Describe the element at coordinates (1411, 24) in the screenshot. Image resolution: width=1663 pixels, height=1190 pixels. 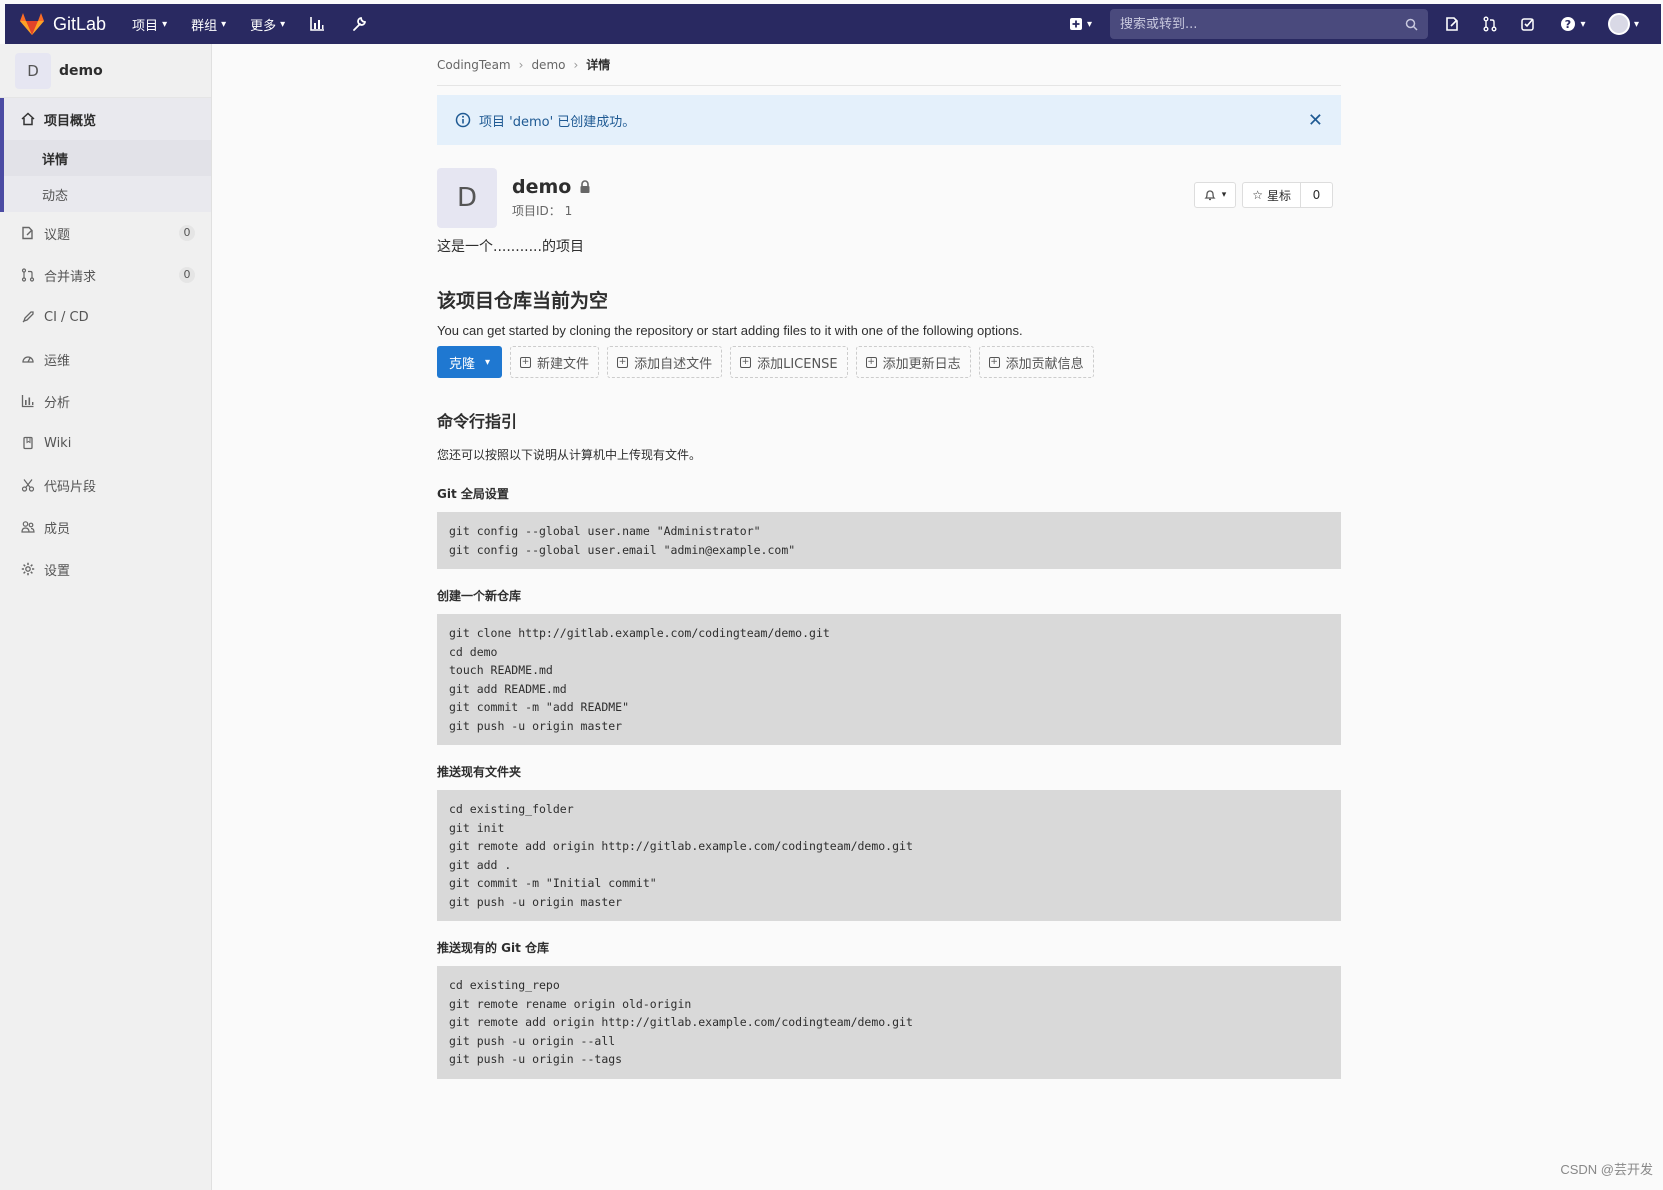
I see `search-icon` at that location.